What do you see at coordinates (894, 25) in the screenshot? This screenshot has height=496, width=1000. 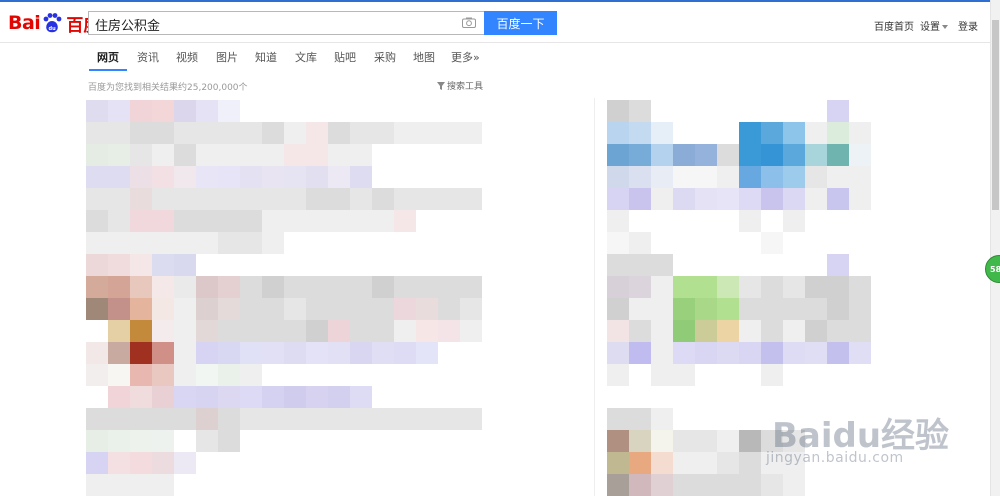 I see `link-home: 百度首页` at bounding box center [894, 25].